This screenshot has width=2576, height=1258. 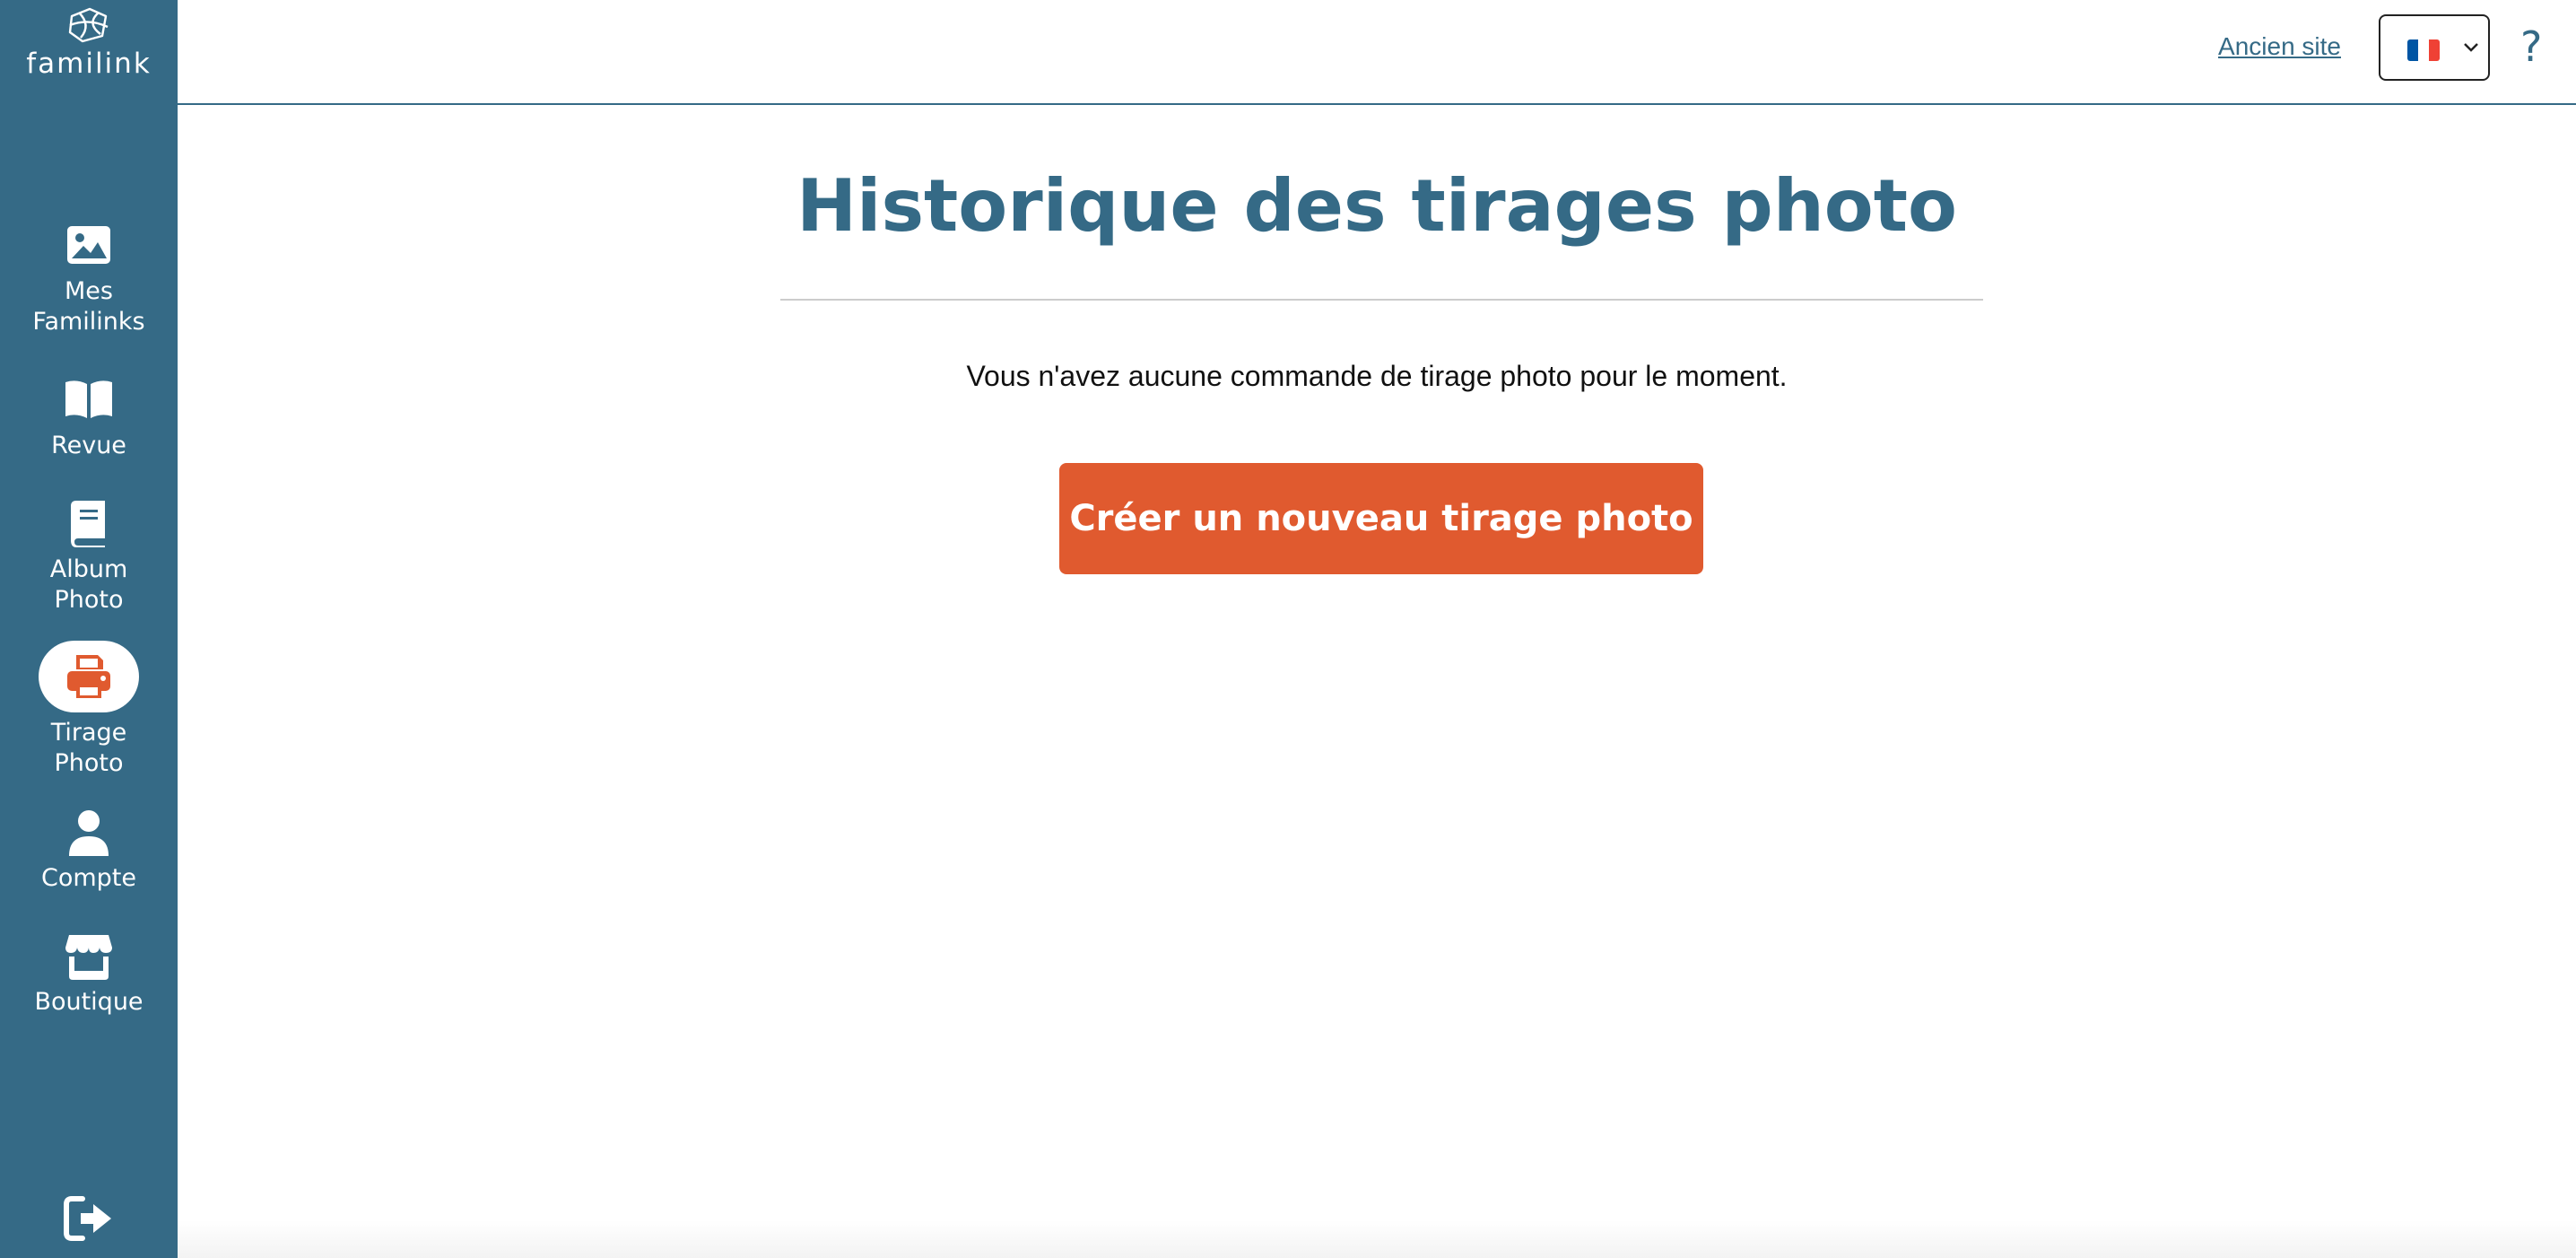 I want to click on printer-icon, so click(x=88, y=676).